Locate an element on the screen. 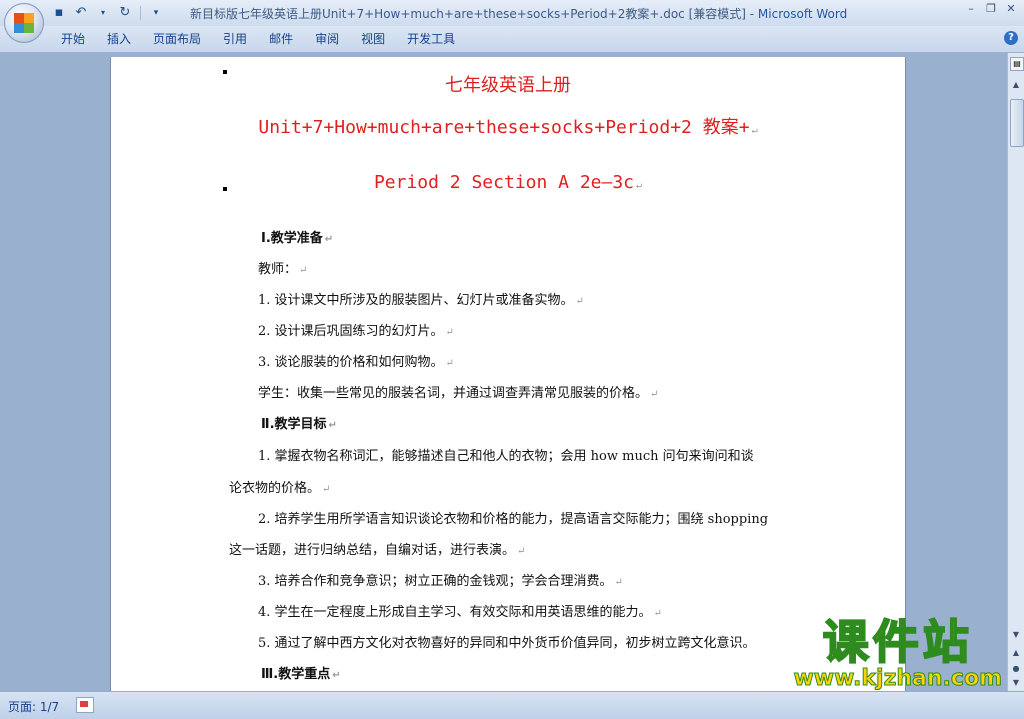  paragraph: 3. 培养合作和竞争意识；树立正确的金钱观；学会合理消费。 ↵ is located at coordinates (440, 581).